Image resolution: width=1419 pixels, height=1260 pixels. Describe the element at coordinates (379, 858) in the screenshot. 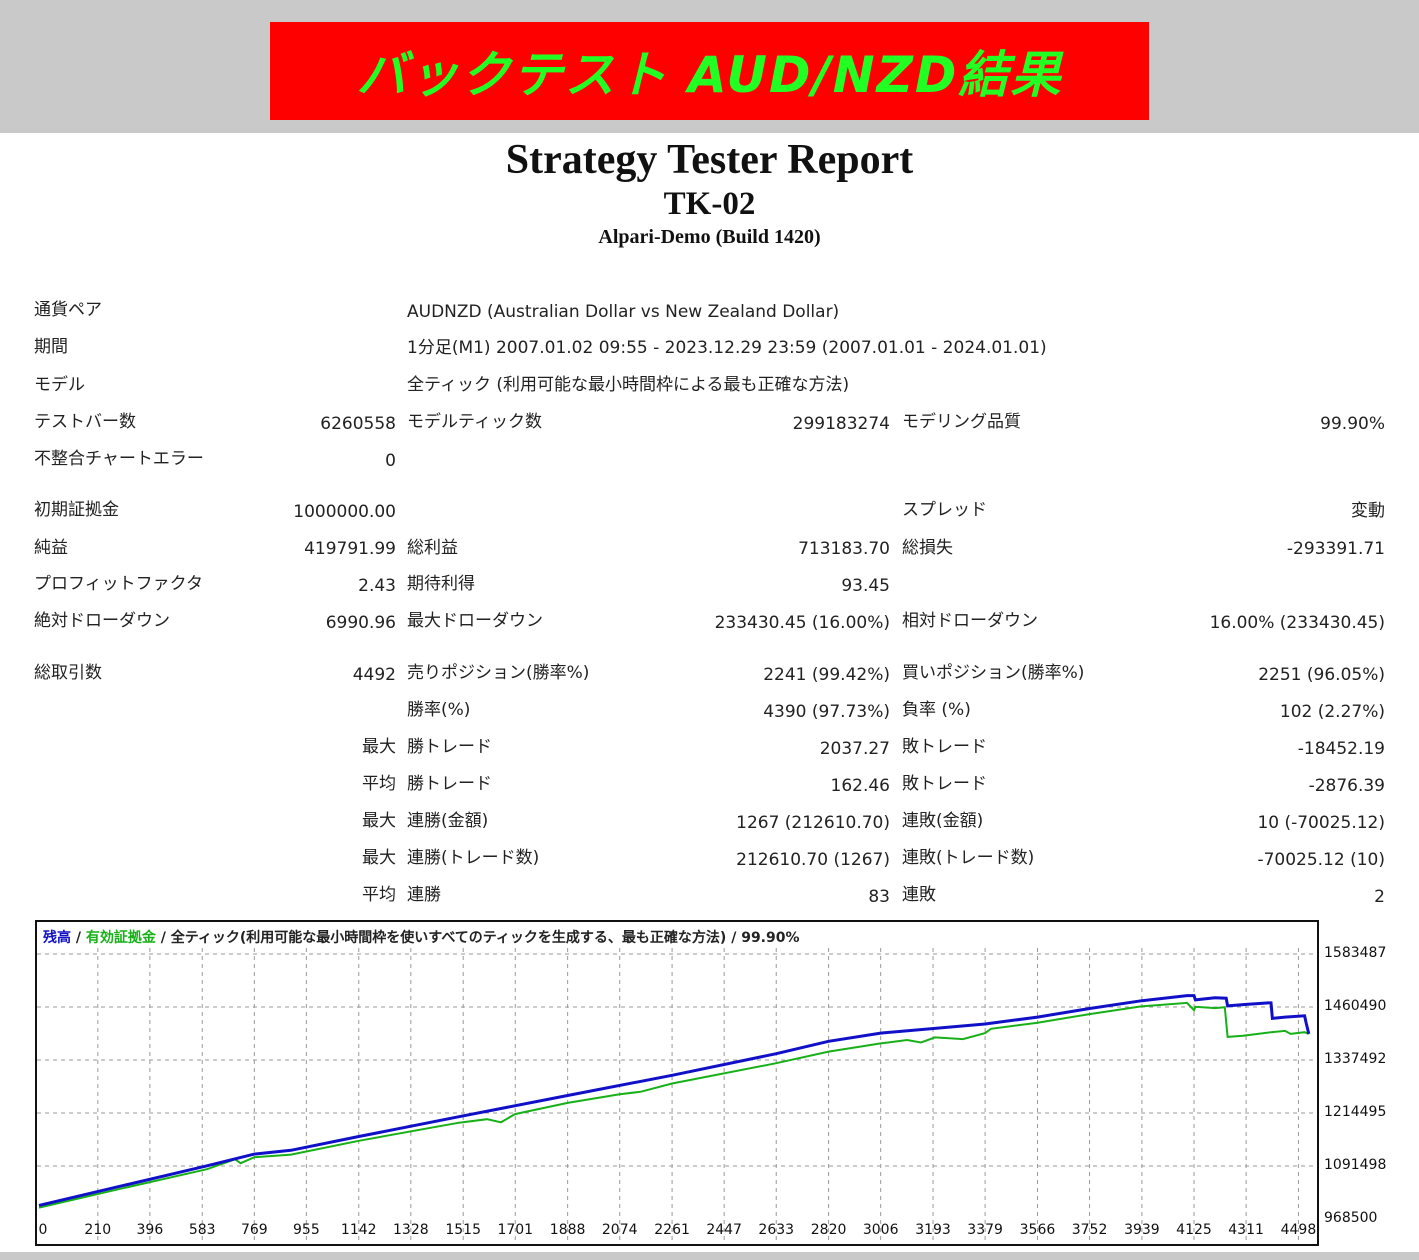

I see `max-cons-count-prefix: 最大` at that location.